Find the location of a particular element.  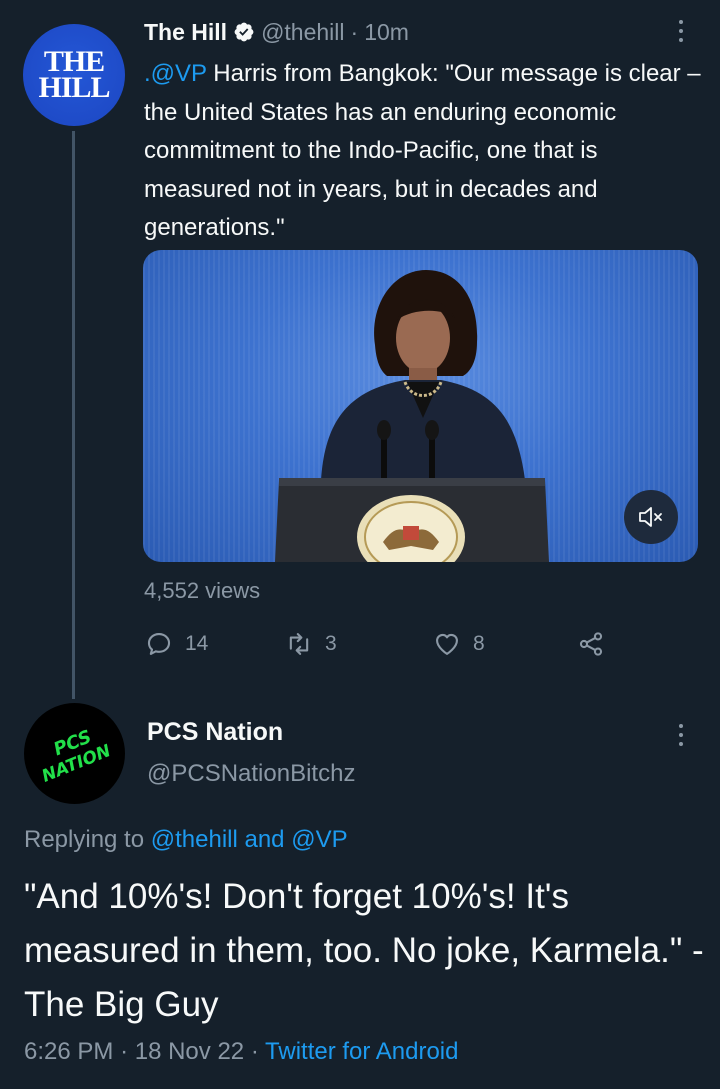

author-name: The Hill is located at coordinates (185, 32).